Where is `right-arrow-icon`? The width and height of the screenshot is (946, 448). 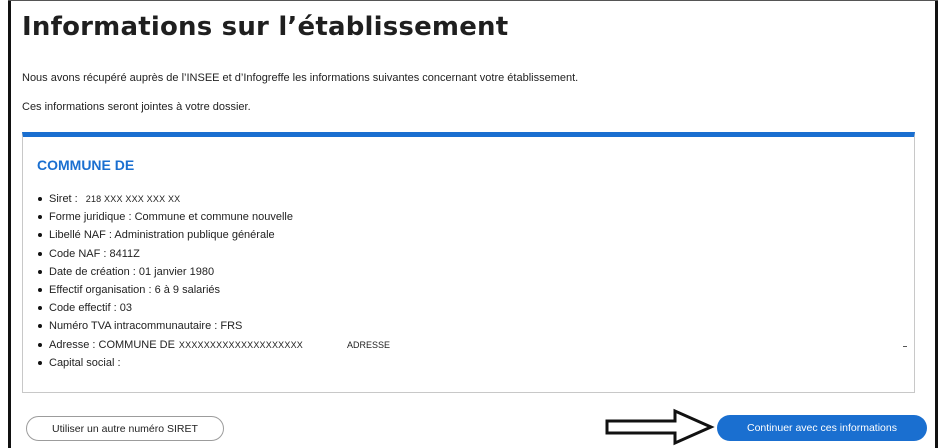 right-arrow-icon is located at coordinates (660, 427).